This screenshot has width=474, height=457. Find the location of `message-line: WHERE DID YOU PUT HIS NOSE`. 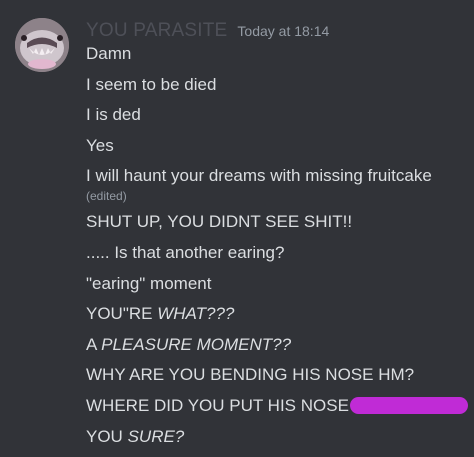

message-line: WHERE DID YOU PUT HIS NOSE is located at coordinates (277, 405).